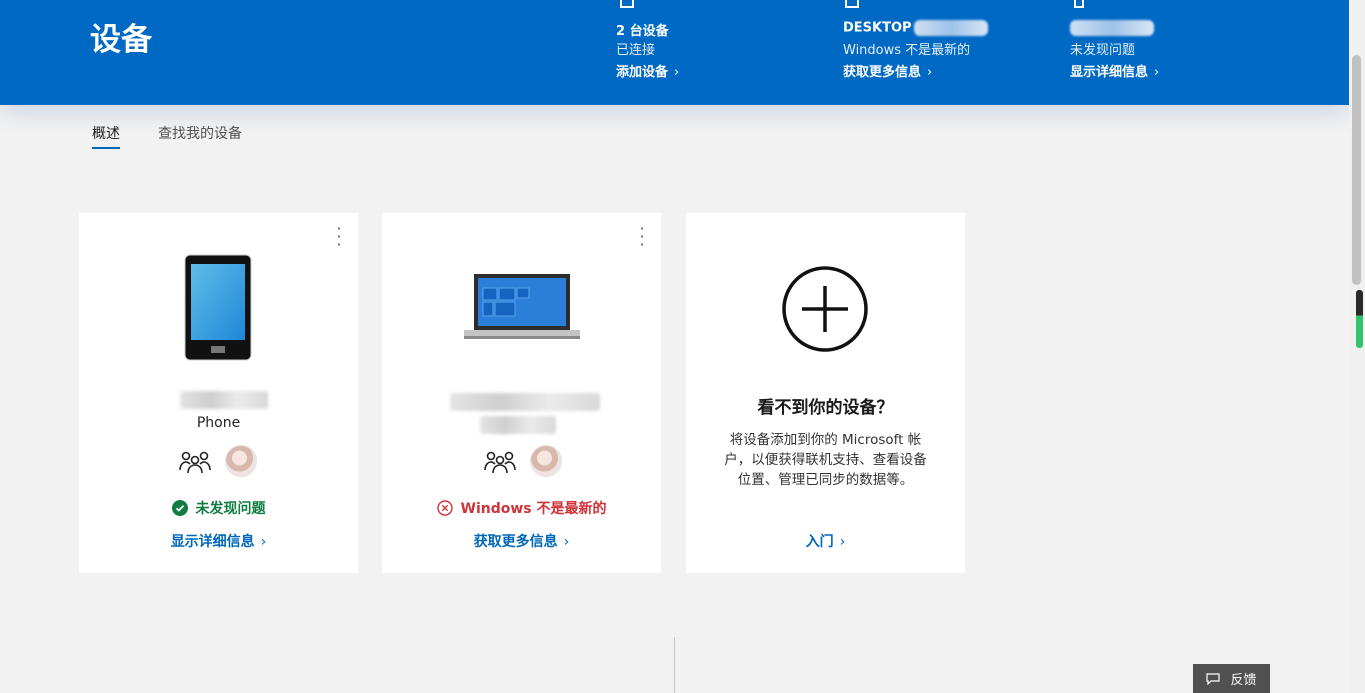 The width and height of the screenshot is (1365, 693). I want to click on redacted-device-model, so click(518, 425).